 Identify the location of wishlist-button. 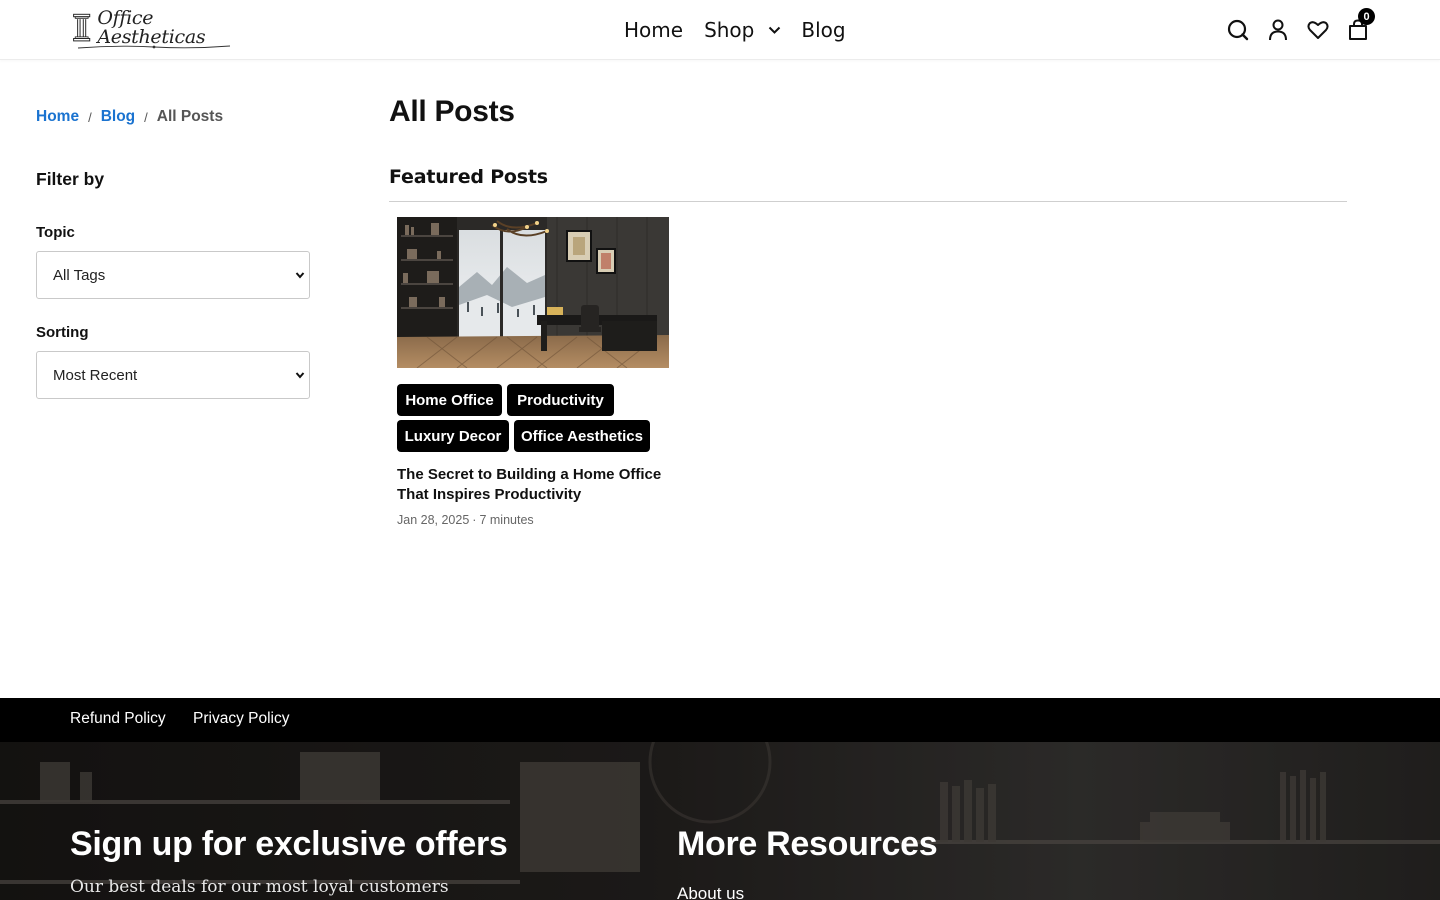
(1318, 30).